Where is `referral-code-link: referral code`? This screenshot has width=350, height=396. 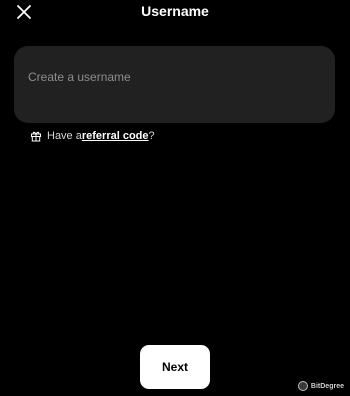
referral-code-link: referral code is located at coordinates (115, 136).